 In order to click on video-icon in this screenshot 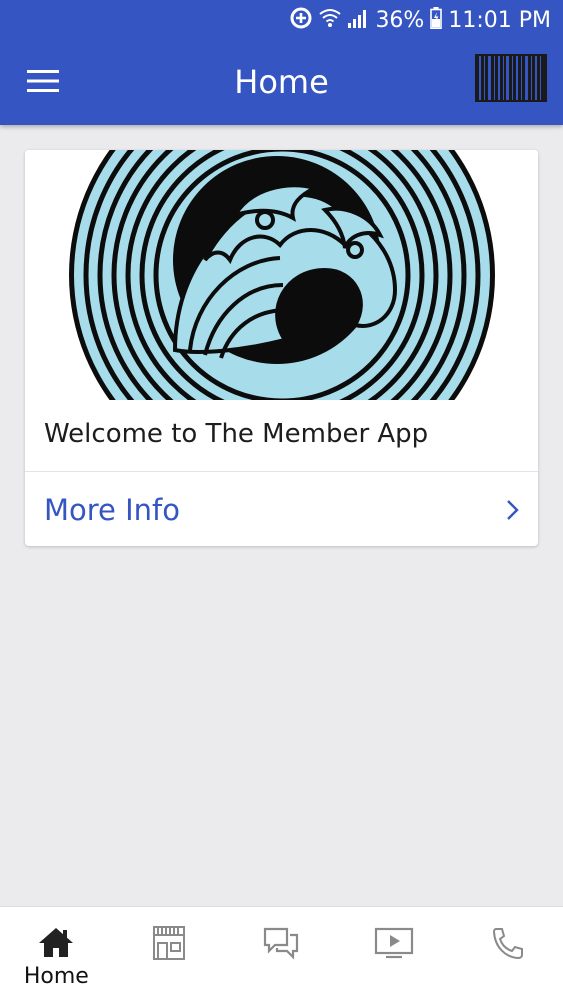, I will do `click(394, 943)`.